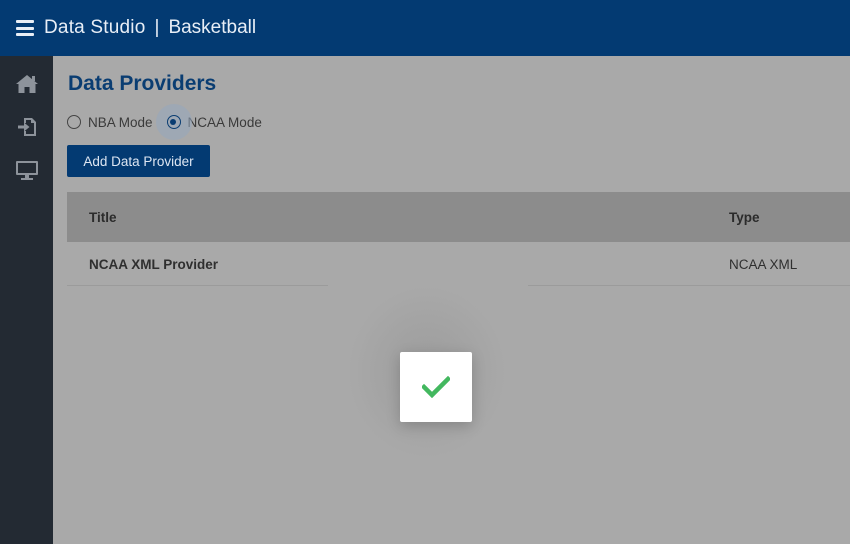  I want to click on checkmark-icon, so click(436, 387).